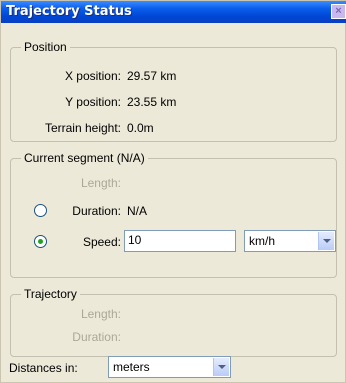 The height and width of the screenshot is (383, 346). I want to click on trajectory-group-title: Trajectory, so click(50, 294).